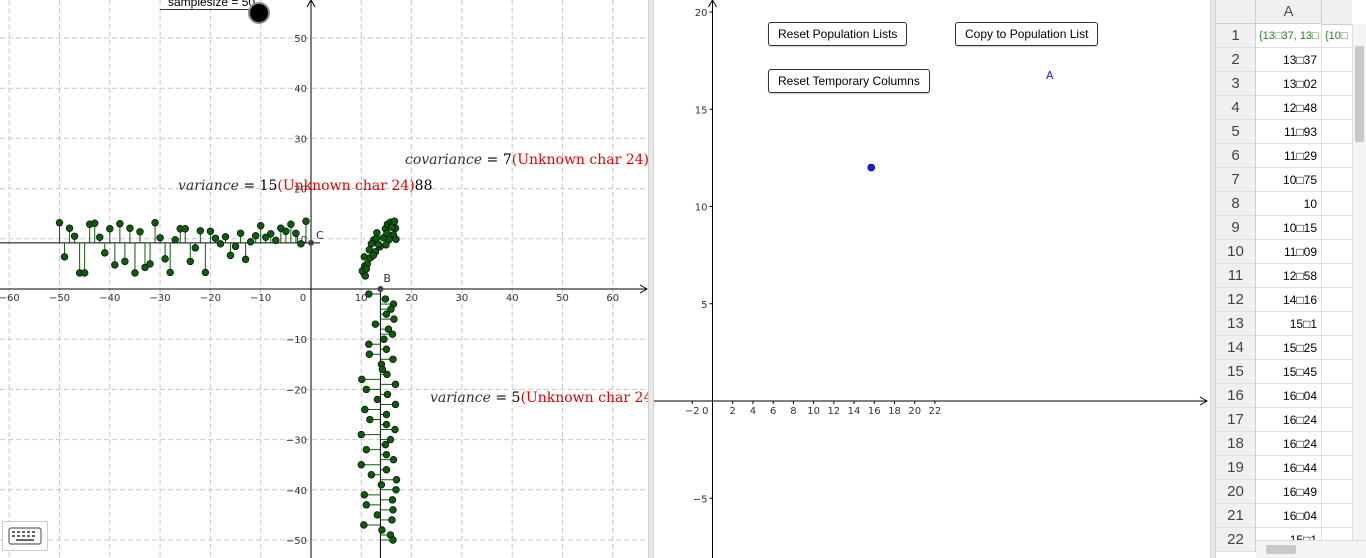  I want to click on row-number: 1, so click(1236, 36).